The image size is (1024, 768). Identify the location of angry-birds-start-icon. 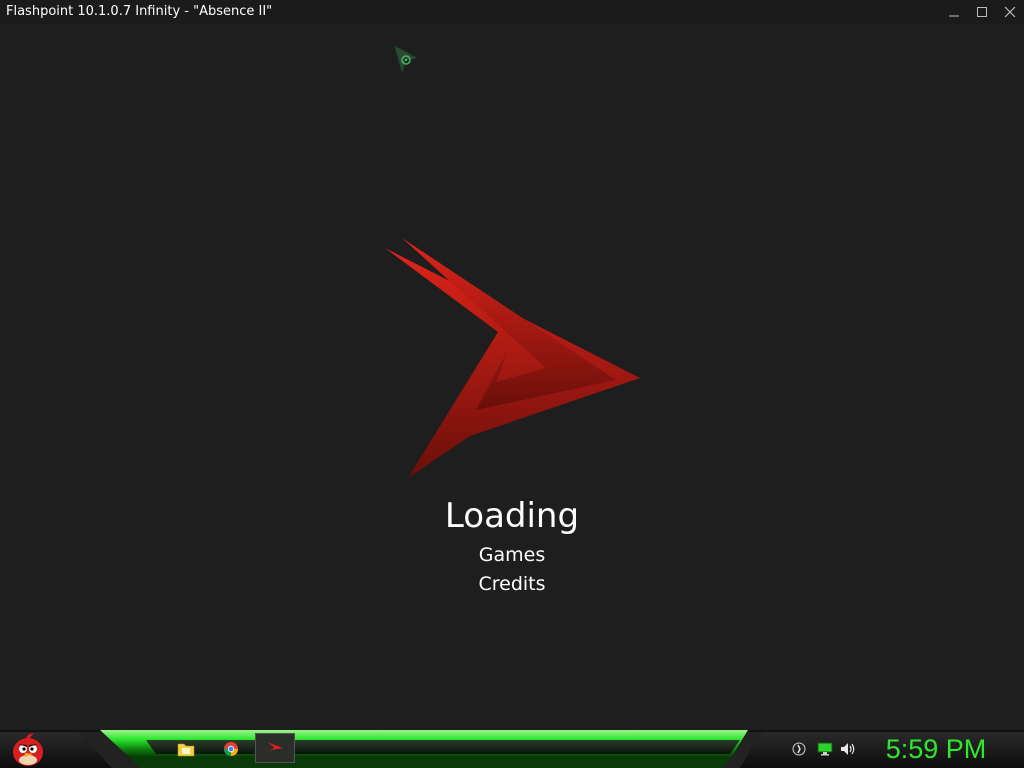
(28, 749).